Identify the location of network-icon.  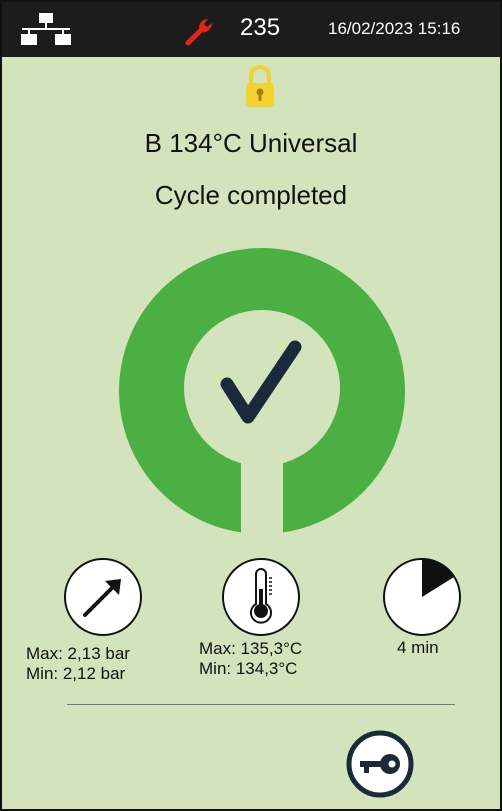
(46, 29).